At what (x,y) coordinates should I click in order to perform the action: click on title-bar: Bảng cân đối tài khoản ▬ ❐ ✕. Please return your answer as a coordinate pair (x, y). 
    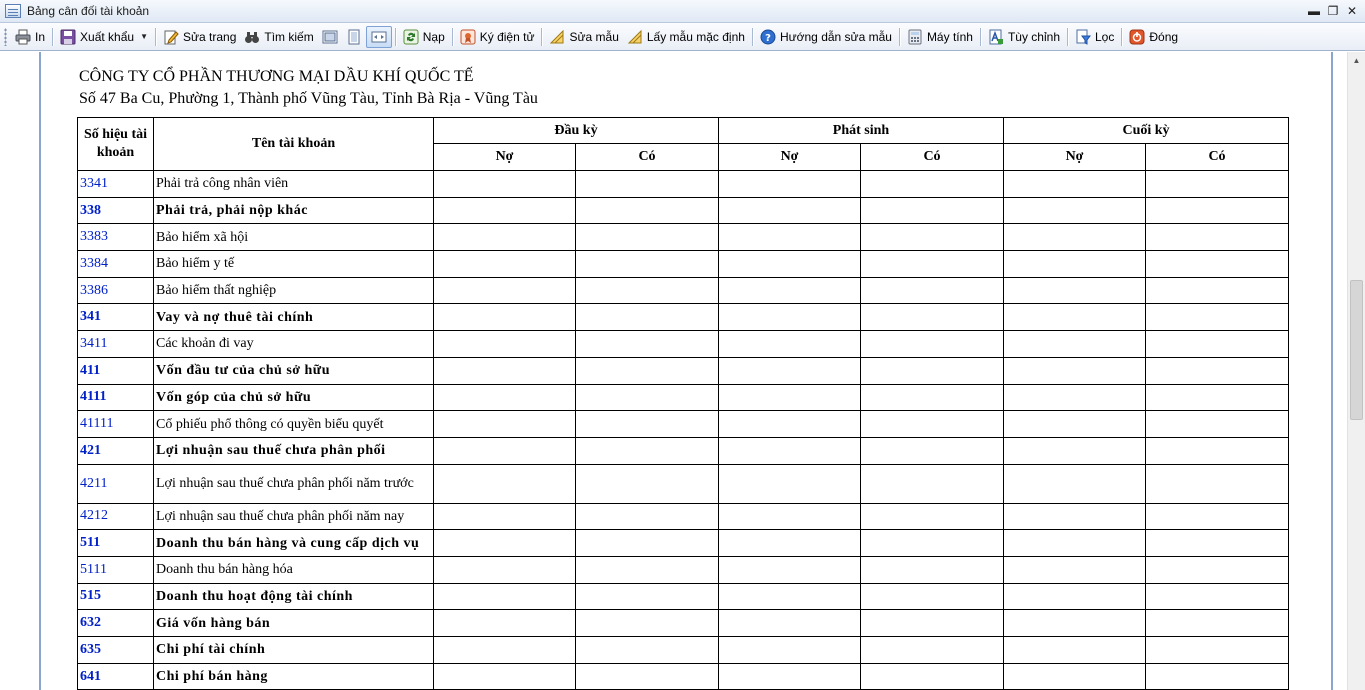
    Looking at the image, I should click on (682, 11).